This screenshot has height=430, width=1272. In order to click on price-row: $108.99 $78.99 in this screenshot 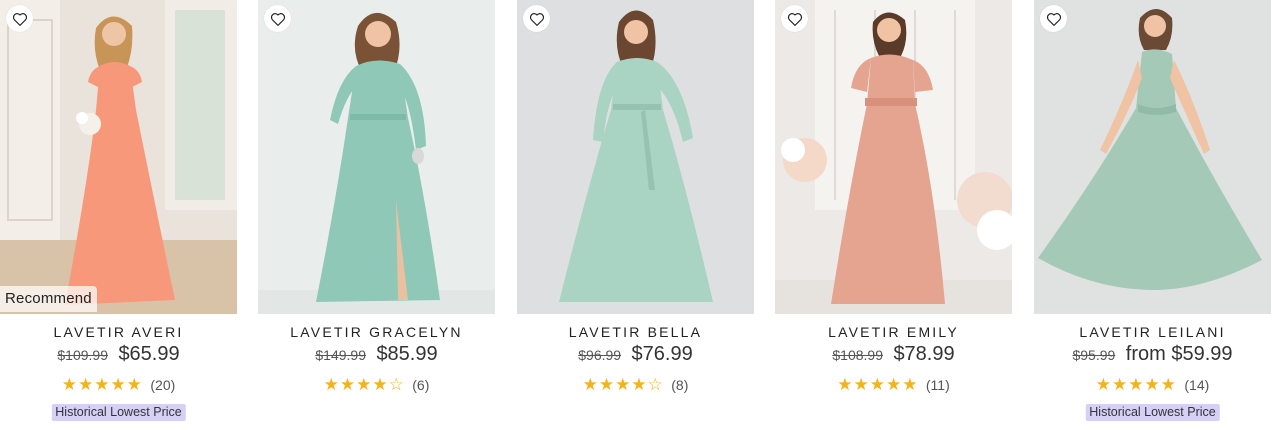, I will do `click(893, 354)`.